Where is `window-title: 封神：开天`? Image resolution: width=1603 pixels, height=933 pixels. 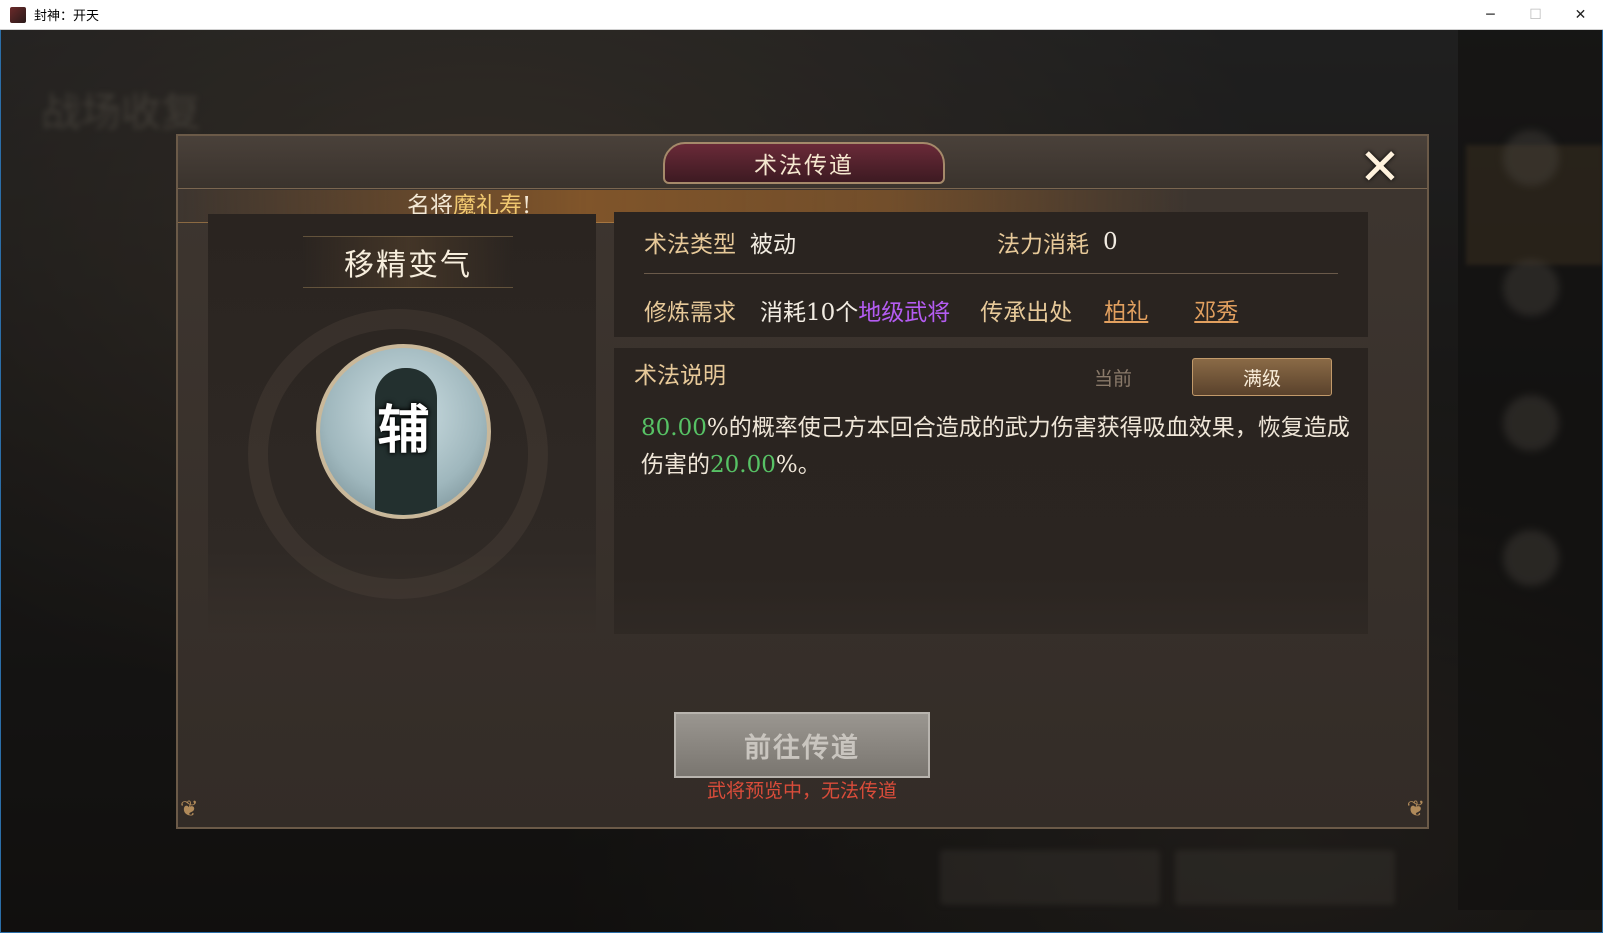
window-title: 封神：开天 is located at coordinates (67, 16).